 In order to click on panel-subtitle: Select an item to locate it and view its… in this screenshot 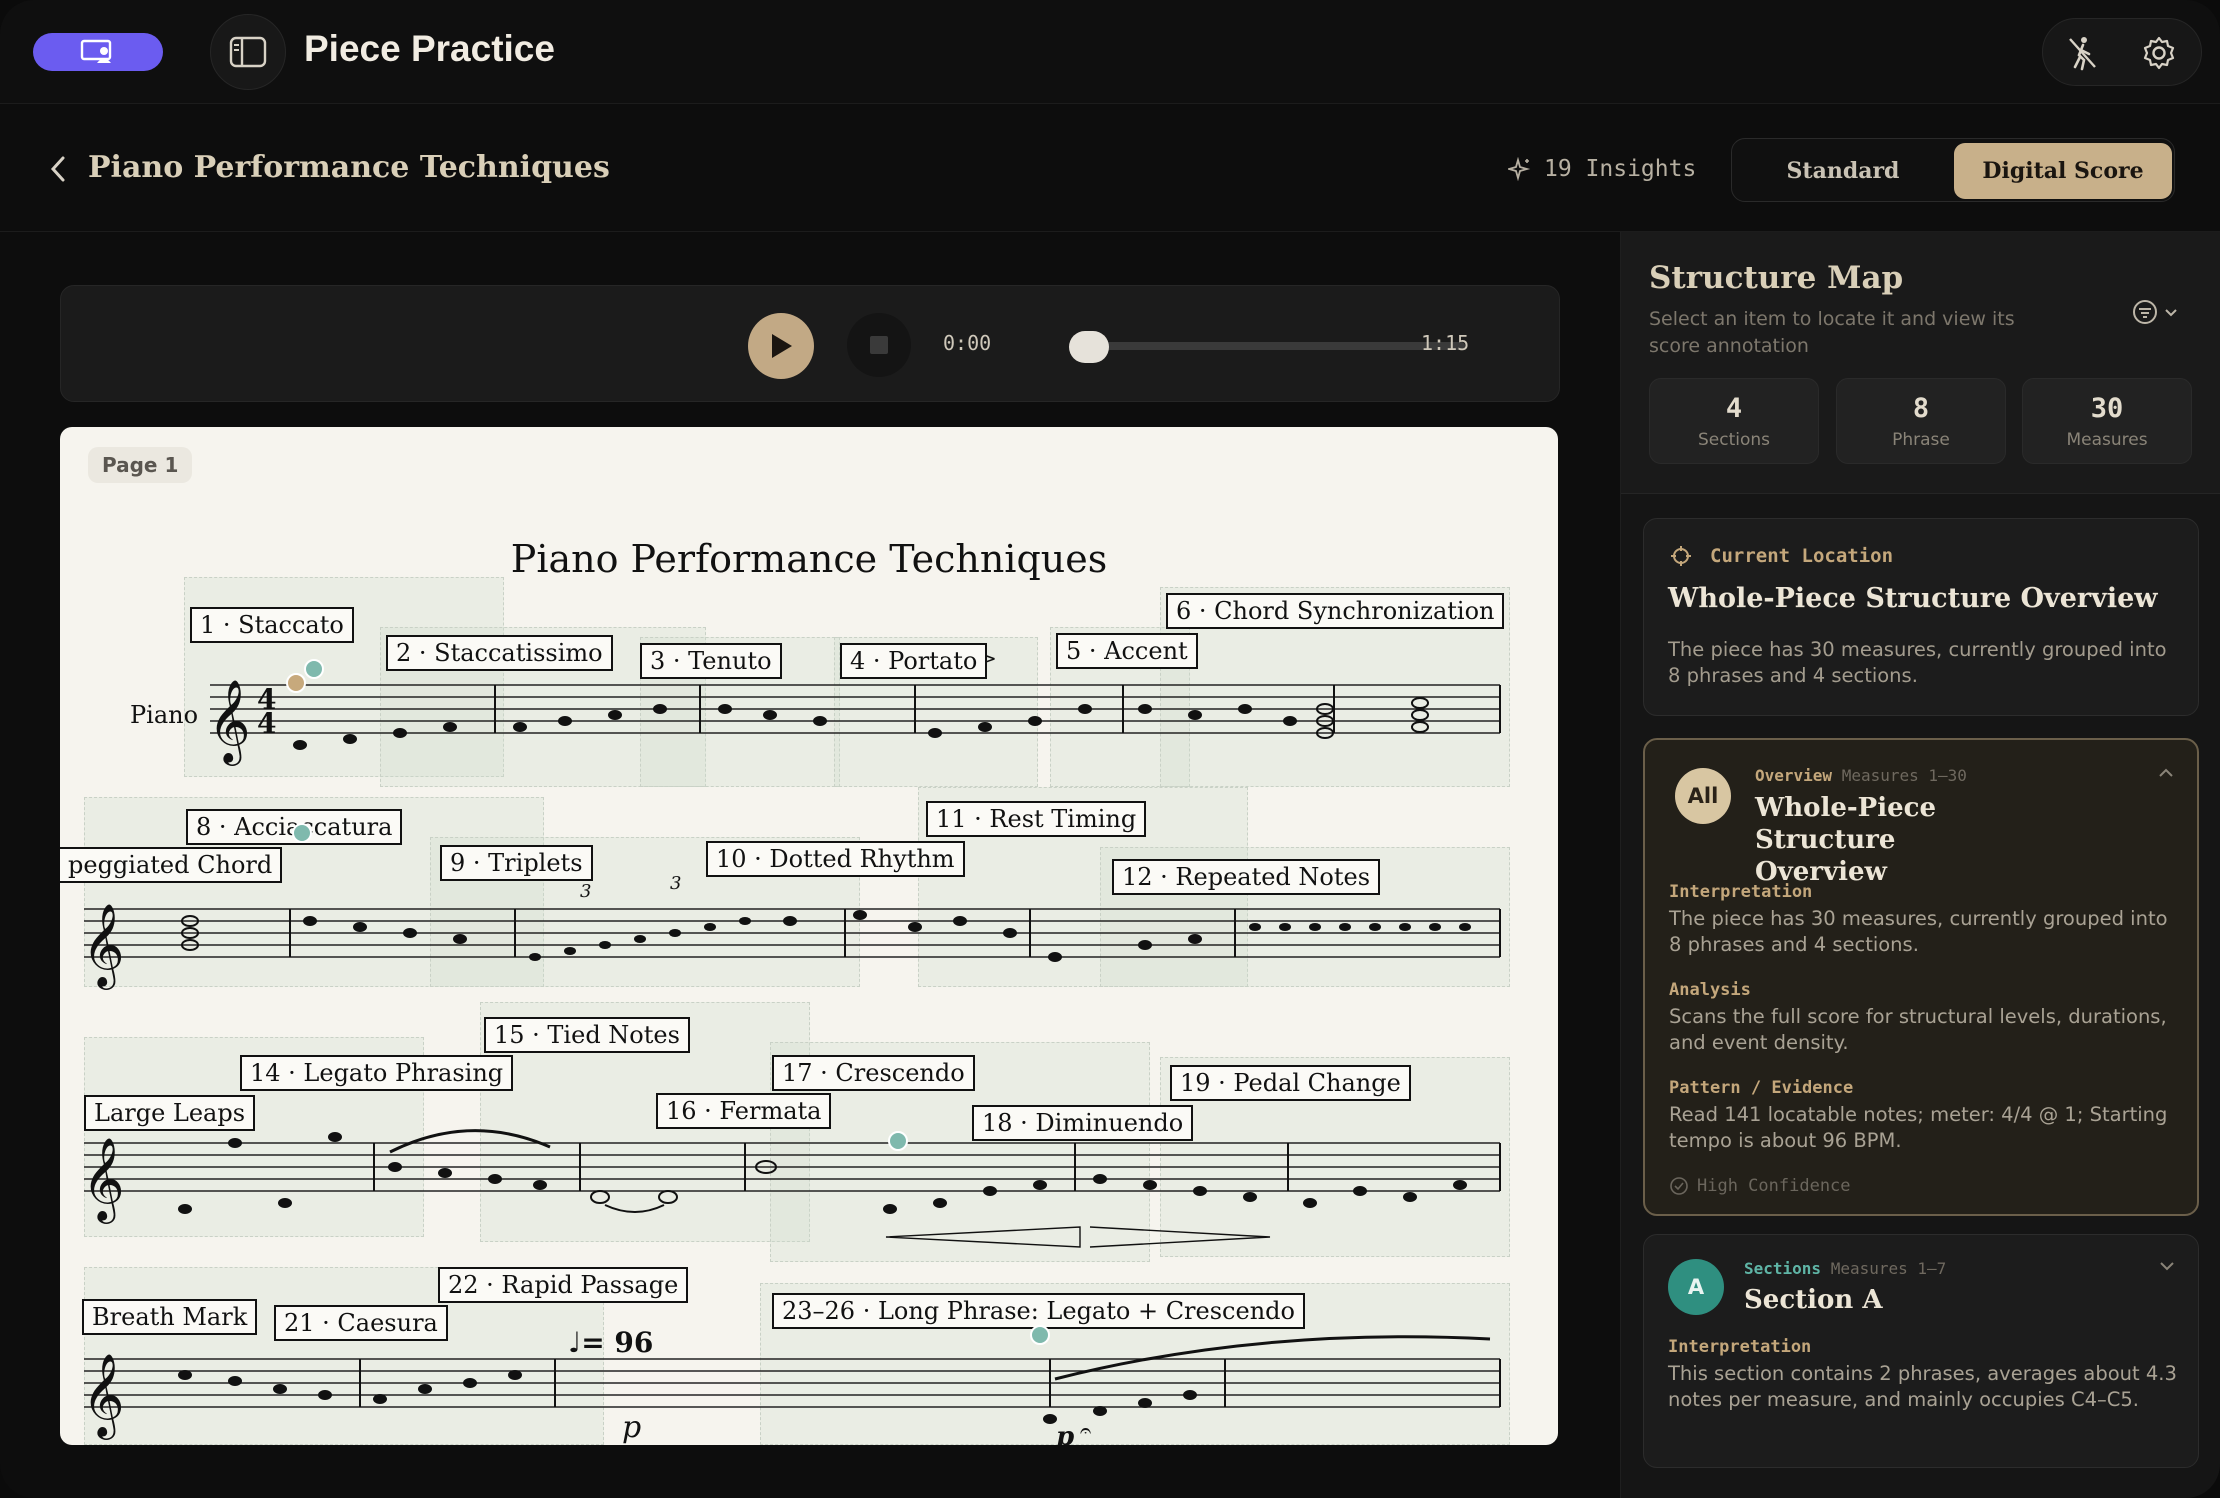, I will do `click(1832, 332)`.